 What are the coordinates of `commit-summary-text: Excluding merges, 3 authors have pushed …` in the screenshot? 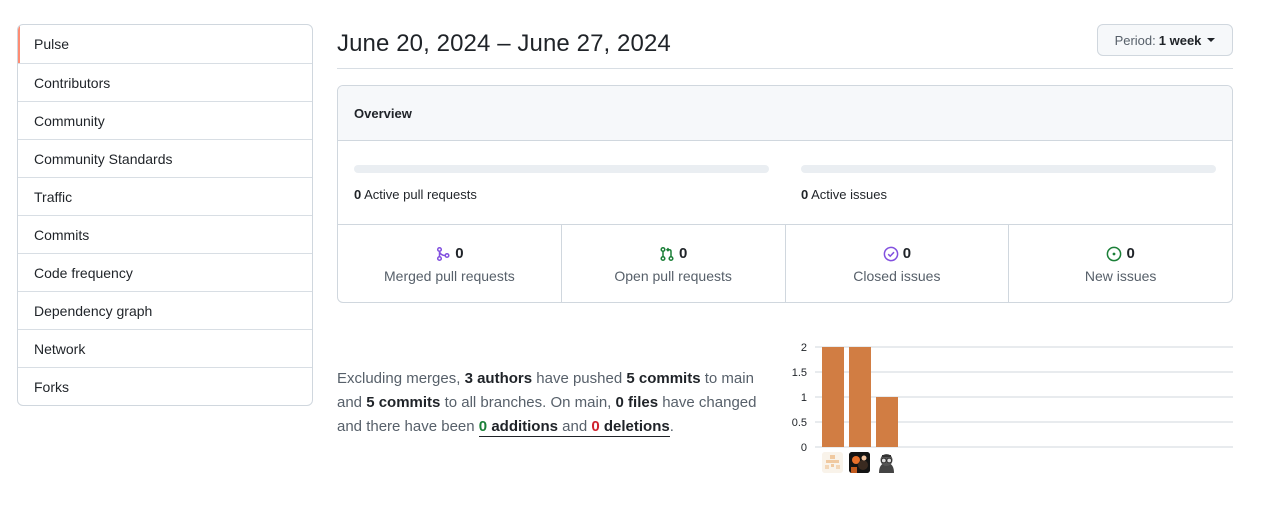 It's located at (559, 403).